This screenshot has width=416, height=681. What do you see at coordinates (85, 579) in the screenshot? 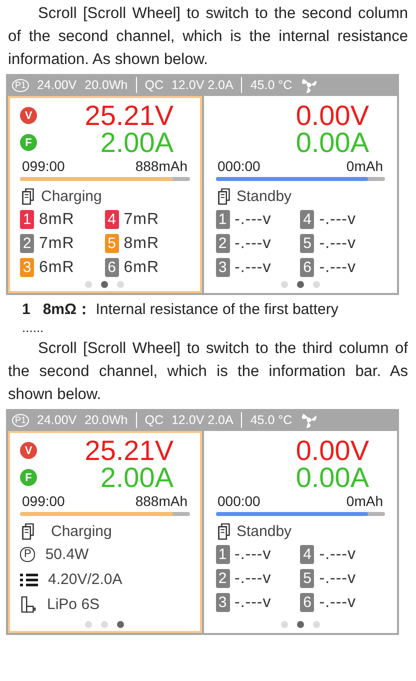
I see `info-text: 4.20V/2.0A` at bounding box center [85, 579].